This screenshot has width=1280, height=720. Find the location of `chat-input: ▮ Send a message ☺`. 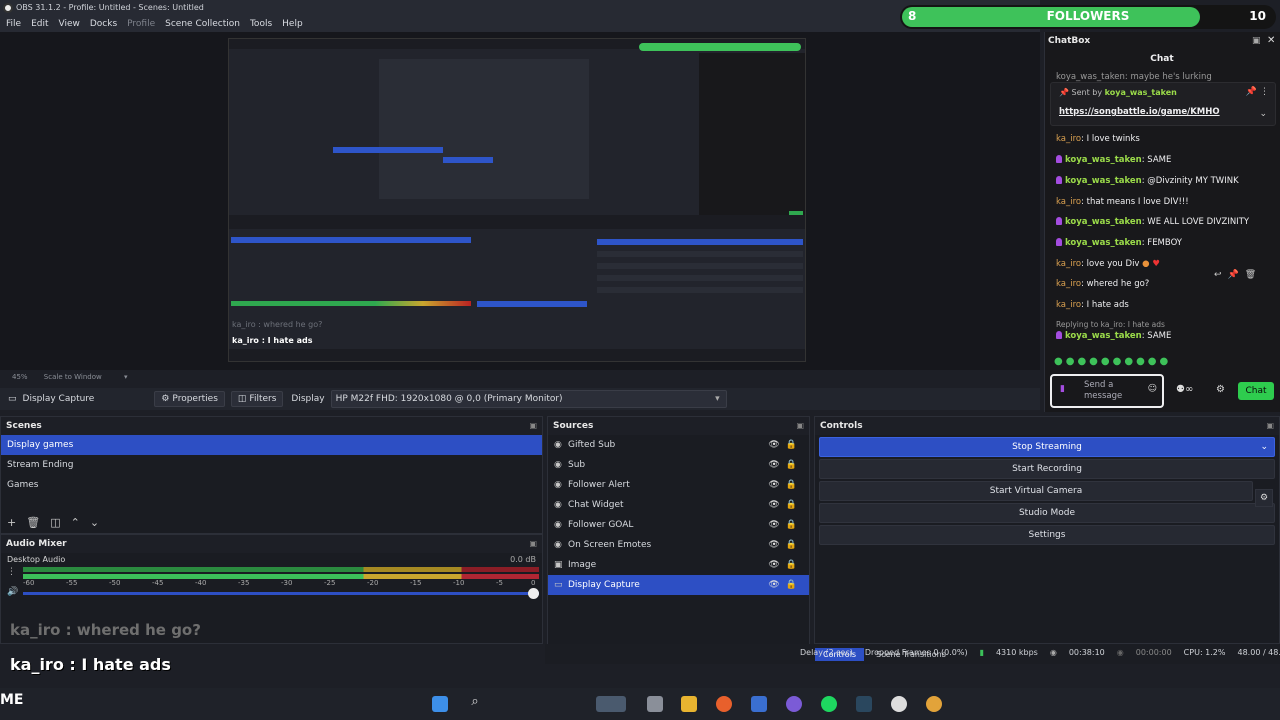

chat-input: ▮ Send a message ☺ is located at coordinates (1107, 391).